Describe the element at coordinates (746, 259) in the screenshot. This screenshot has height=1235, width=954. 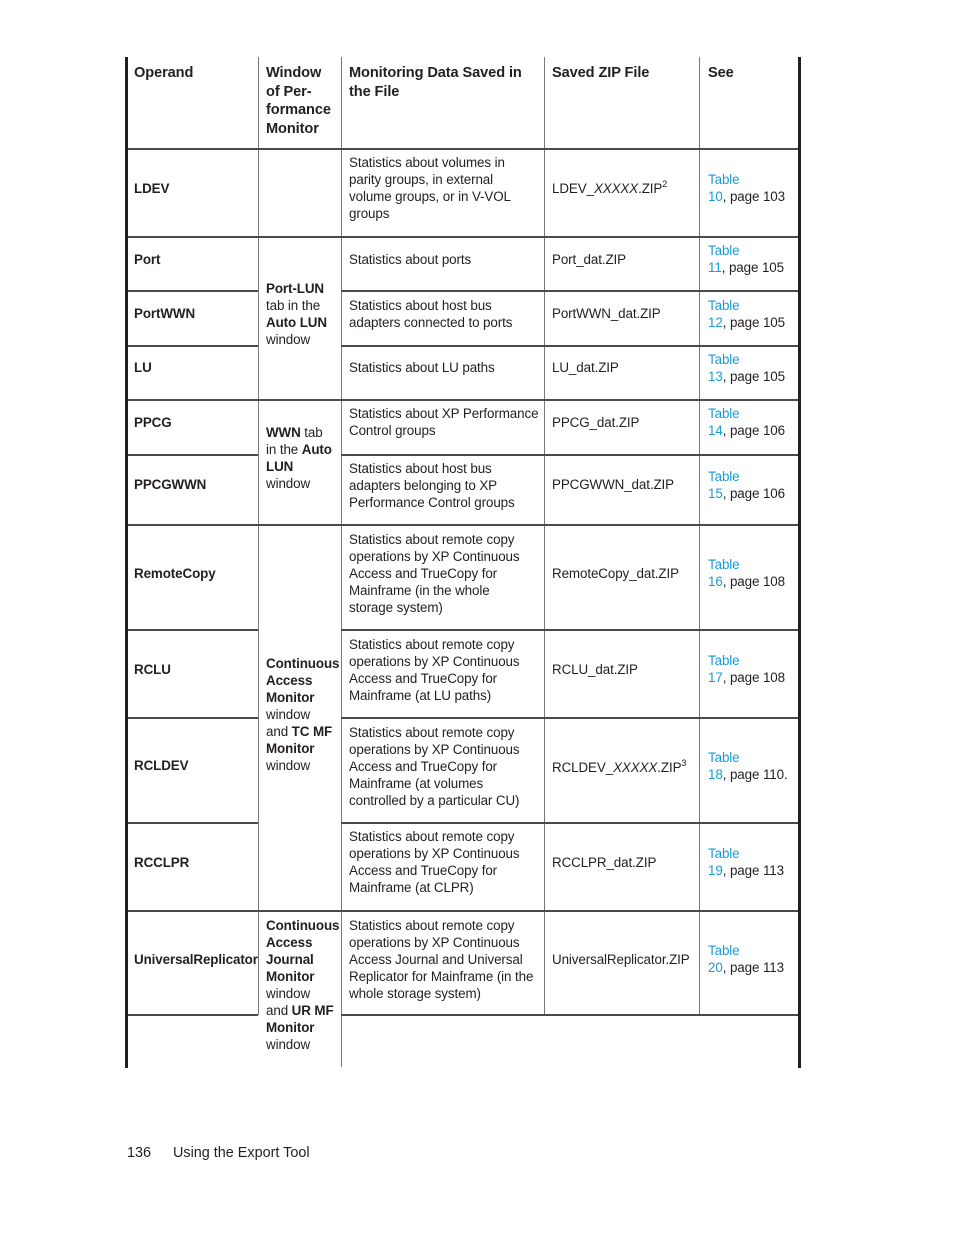
I see `see-cell: Table 11, page 105` at that location.